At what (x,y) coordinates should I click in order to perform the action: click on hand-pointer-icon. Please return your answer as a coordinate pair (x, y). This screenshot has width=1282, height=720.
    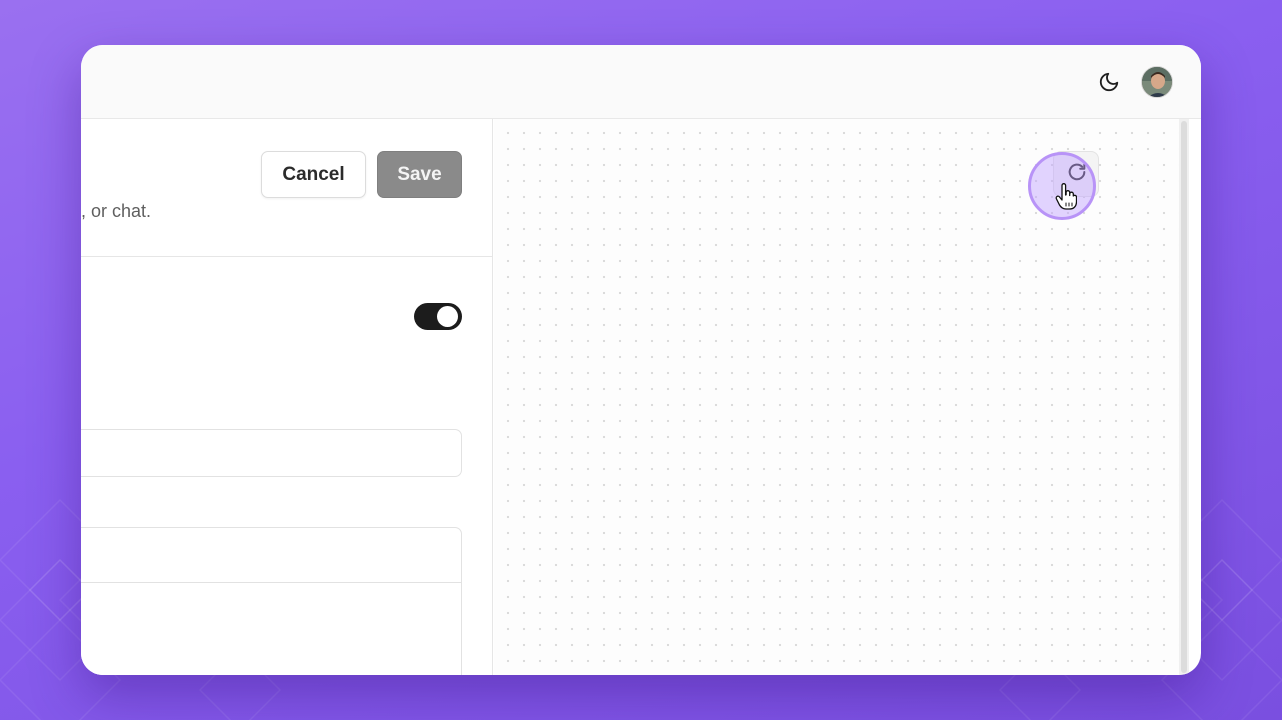
    Looking at the image, I should click on (1066, 197).